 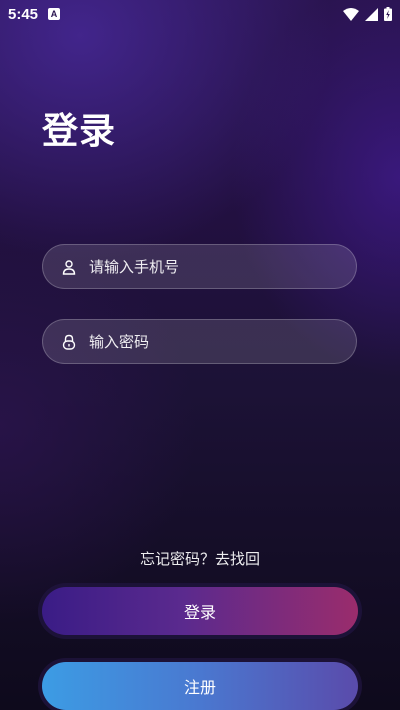 What do you see at coordinates (54, 14) in the screenshot?
I see `notification-a-icon: A` at bounding box center [54, 14].